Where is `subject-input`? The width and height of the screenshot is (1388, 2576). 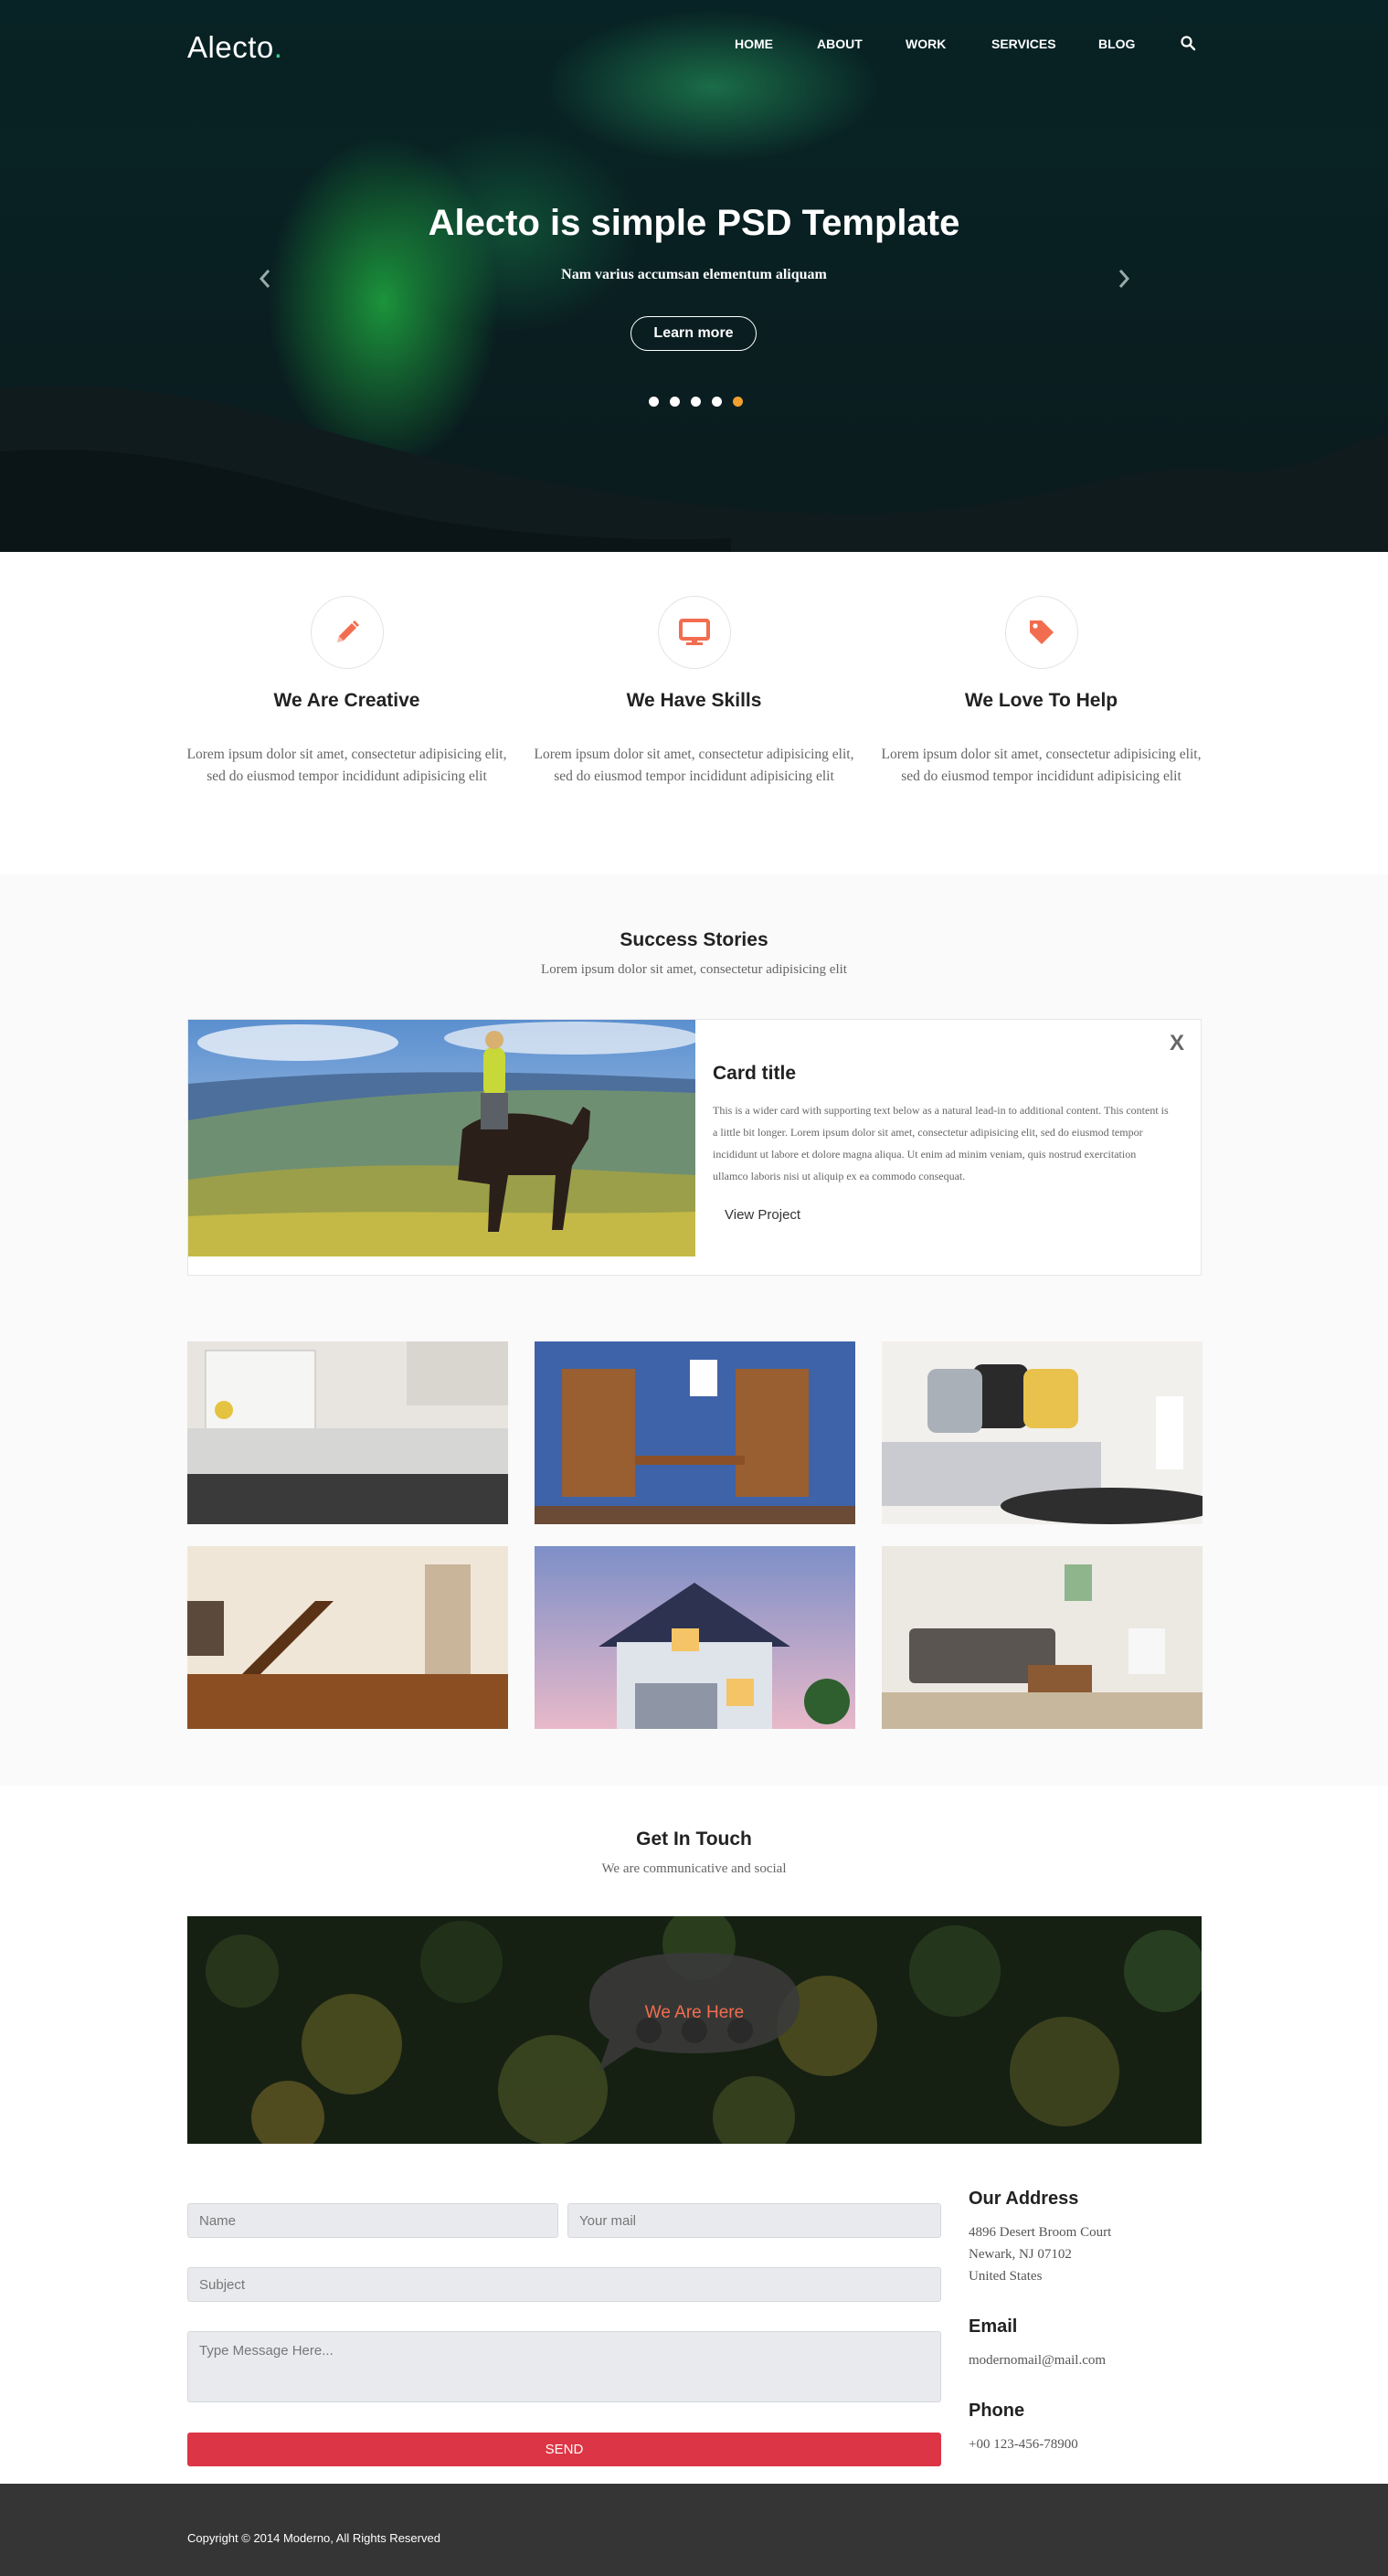
subject-input is located at coordinates (564, 2284).